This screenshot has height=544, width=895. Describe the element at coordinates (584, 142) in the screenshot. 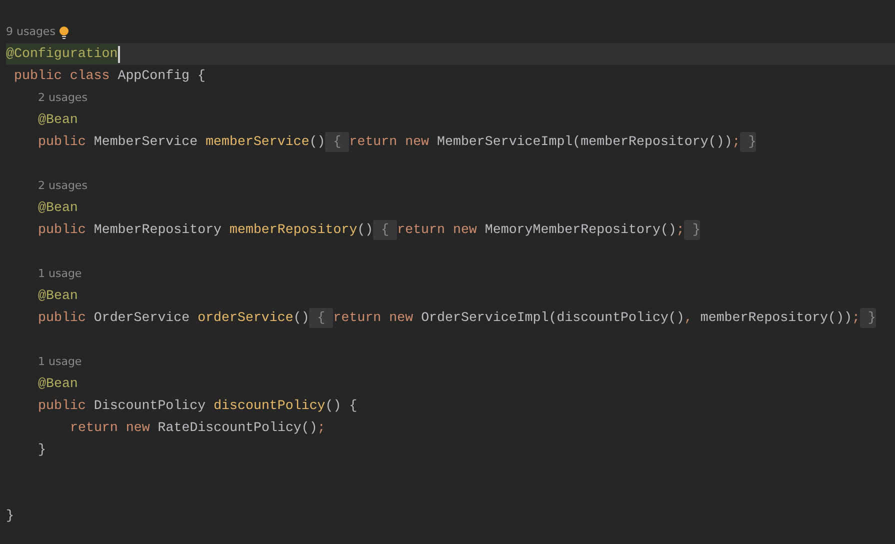

I see `code-text: MemberServiceImpl(memberRepository())` at that location.